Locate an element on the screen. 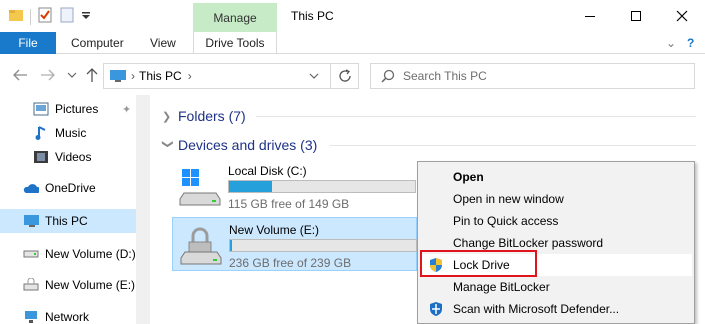 The height and width of the screenshot is (324, 705). videos-icon is located at coordinates (41, 157).